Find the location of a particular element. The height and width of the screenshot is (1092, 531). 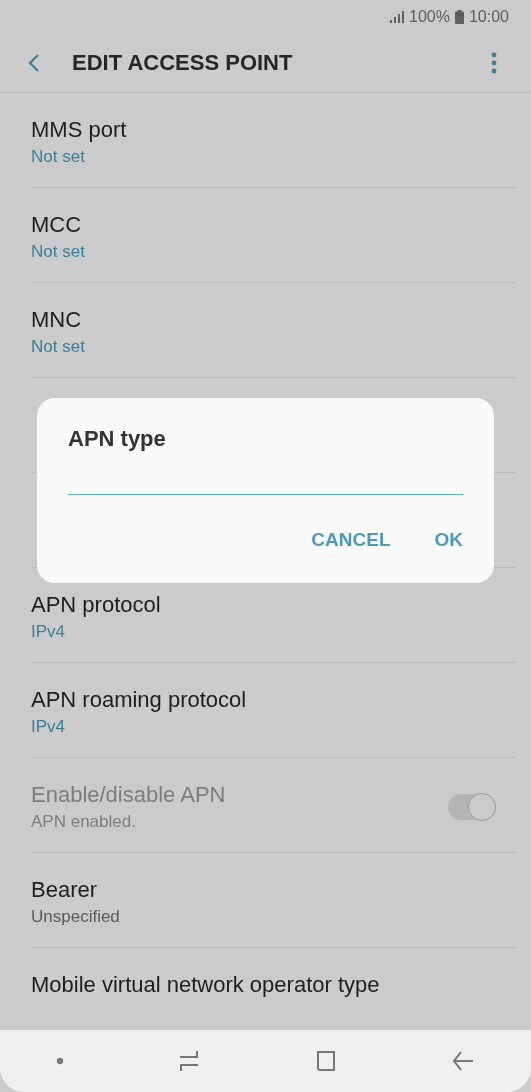

setting-title: APN protocol is located at coordinates (273, 605).